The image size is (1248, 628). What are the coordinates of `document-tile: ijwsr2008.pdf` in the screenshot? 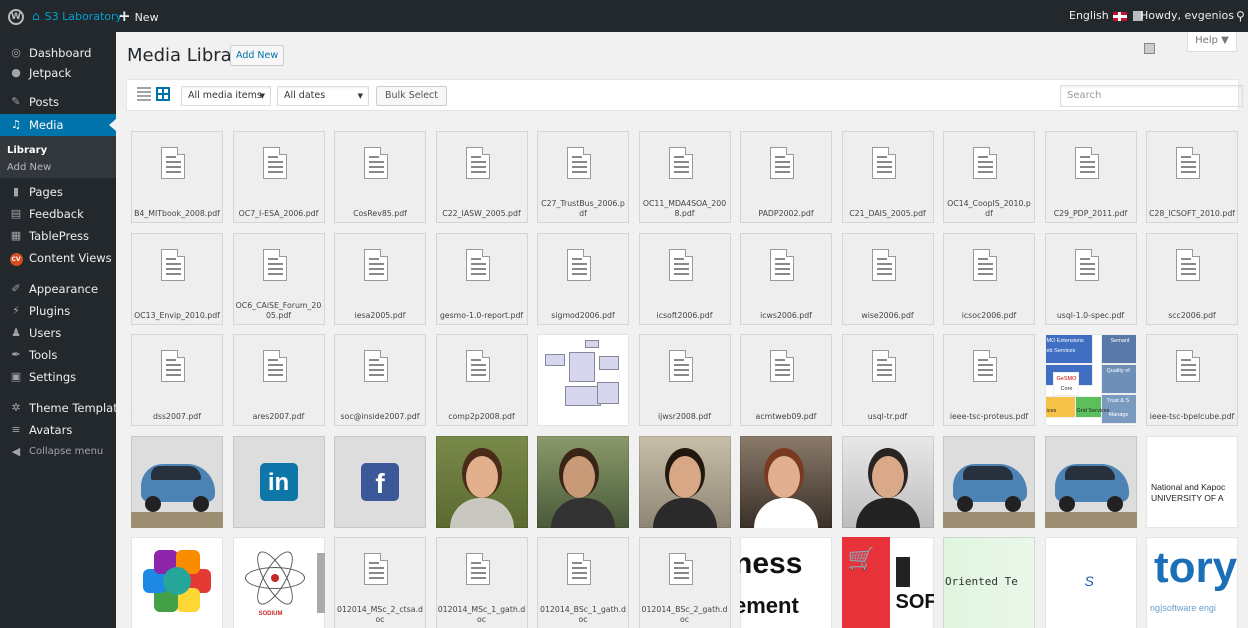 It's located at (684, 380).